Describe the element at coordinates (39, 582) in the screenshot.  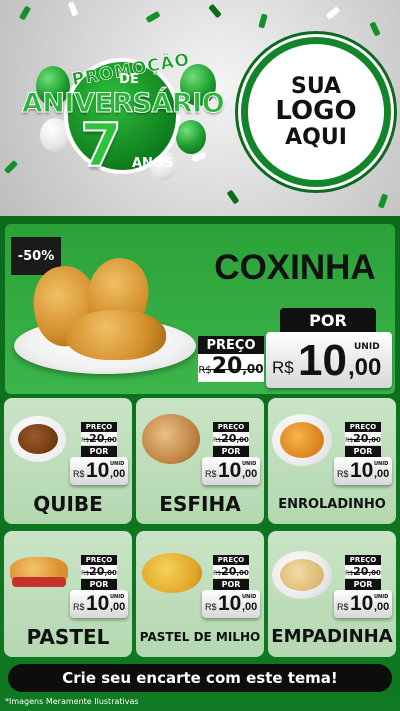
I see `pastel-basket-image` at that location.